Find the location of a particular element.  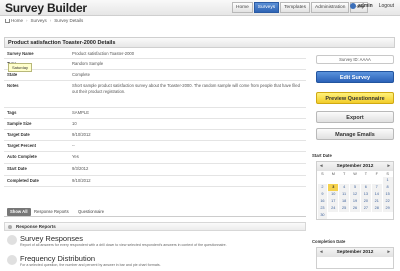

detail-row-sample-size: Sample Size 10 is located at coordinates (155, 124).